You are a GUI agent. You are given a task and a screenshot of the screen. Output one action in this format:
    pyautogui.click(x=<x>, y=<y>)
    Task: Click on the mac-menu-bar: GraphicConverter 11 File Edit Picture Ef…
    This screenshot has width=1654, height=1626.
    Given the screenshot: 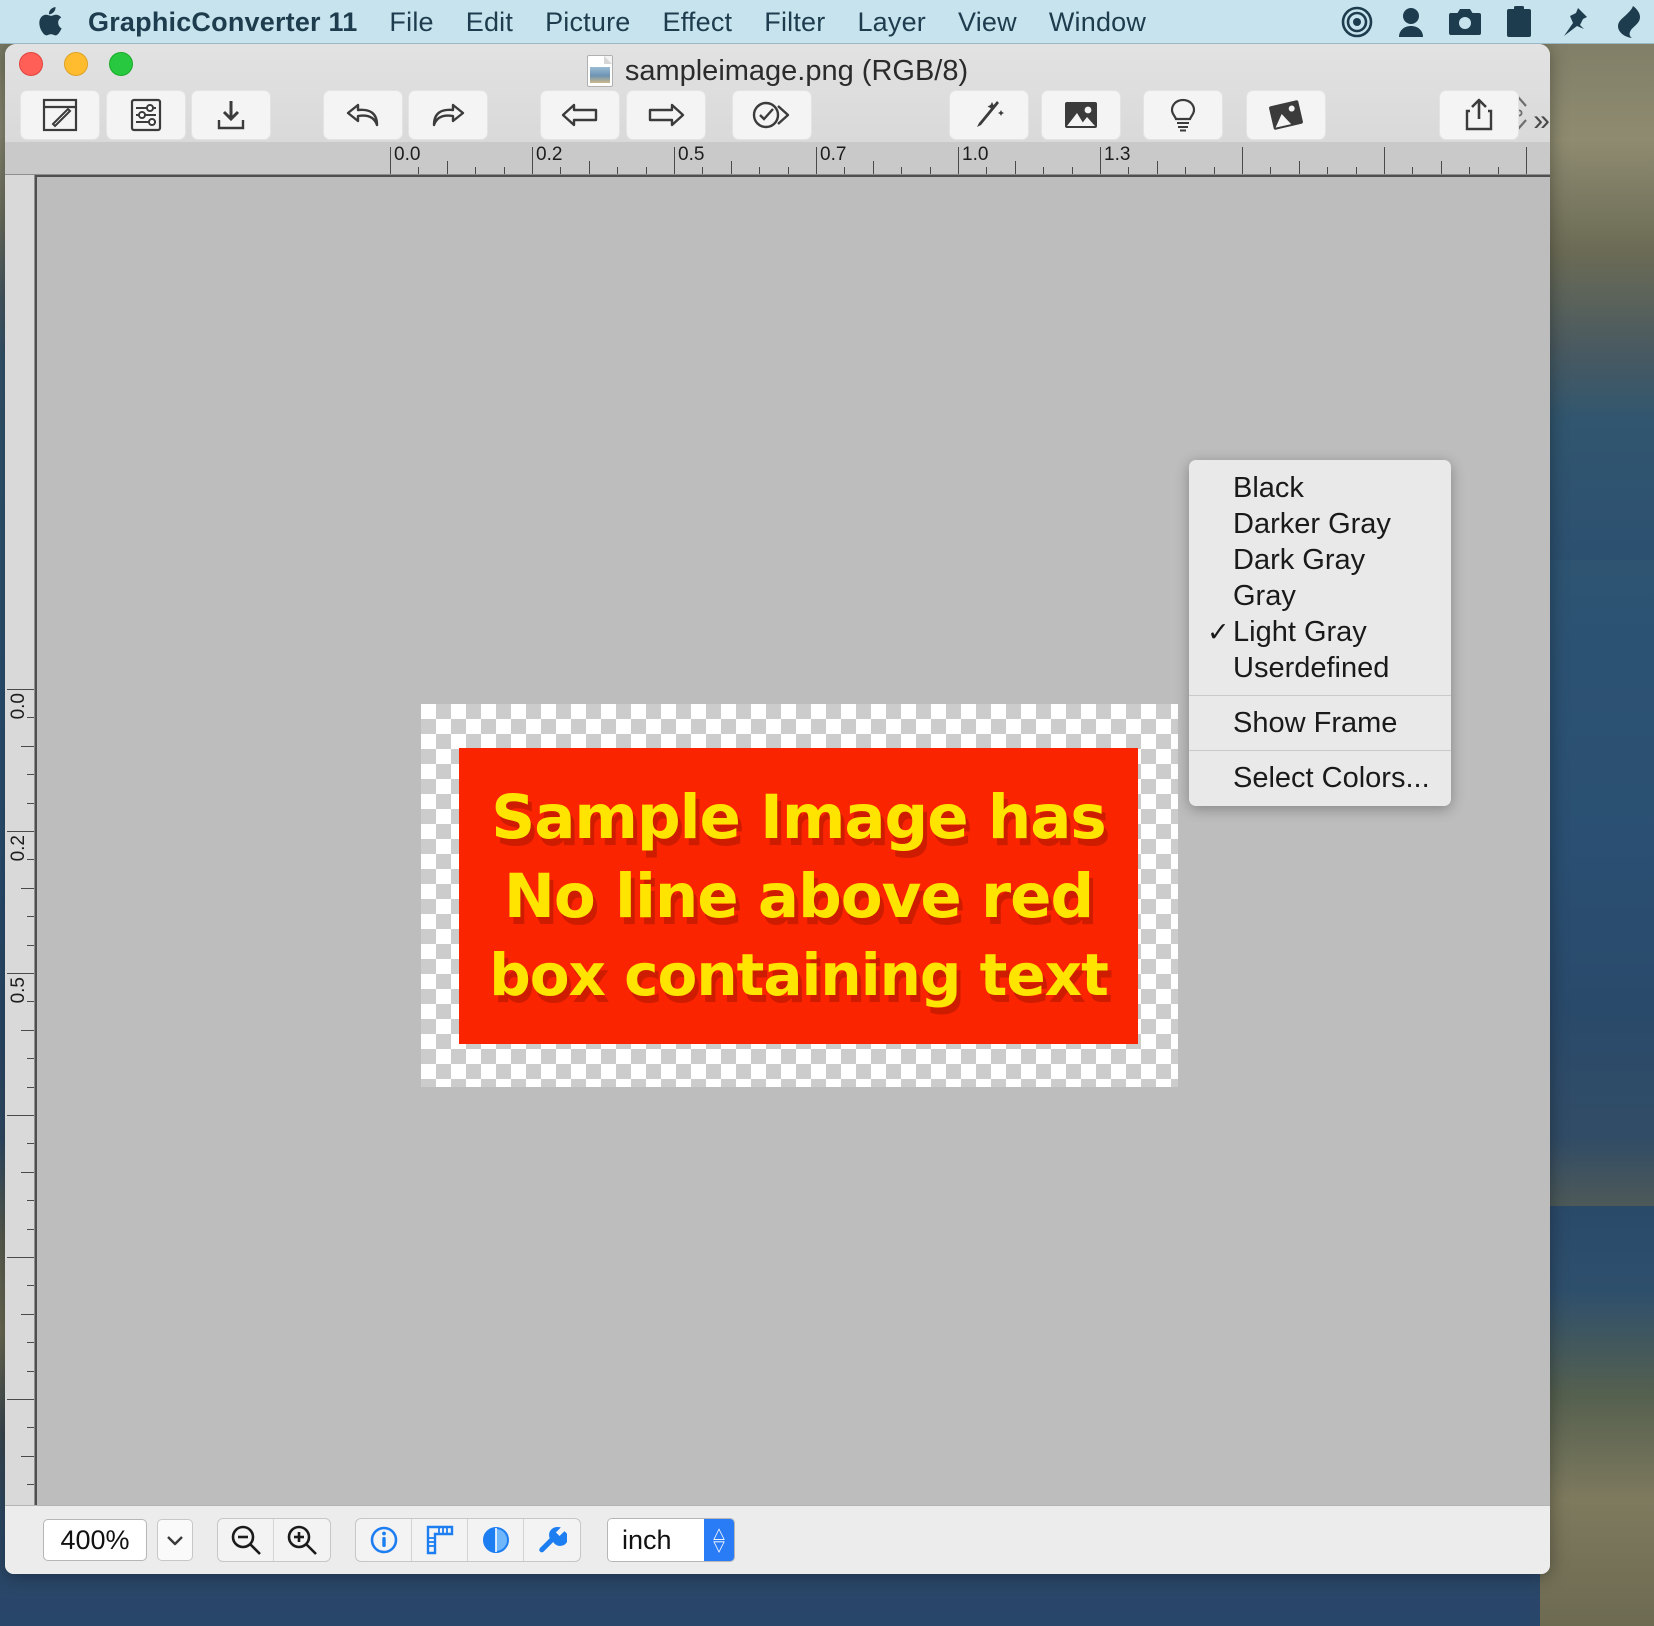 What is the action you would take?
    pyautogui.click(x=827, y=22)
    